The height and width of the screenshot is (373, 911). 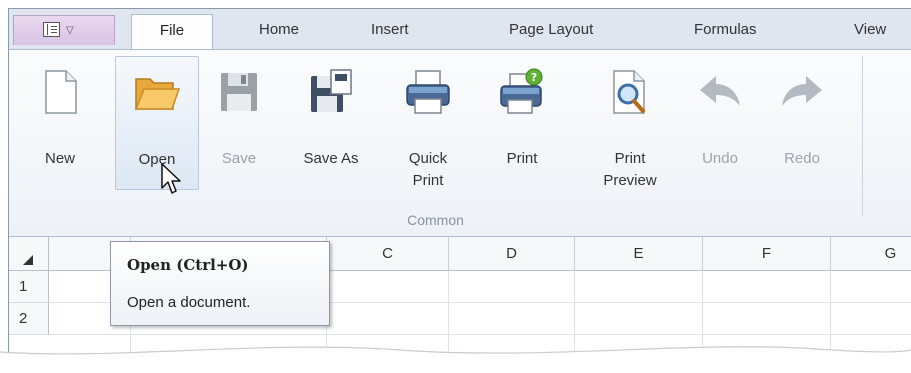 I want to click on tab-file: File, so click(x=172, y=32).